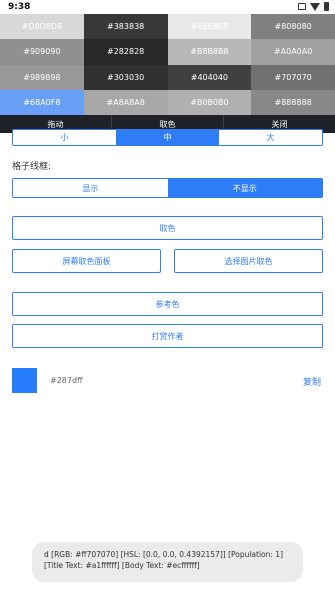 The height and width of the screenshot is (597, 335). I want to click on size-option-small: 小, so click(64, 137).